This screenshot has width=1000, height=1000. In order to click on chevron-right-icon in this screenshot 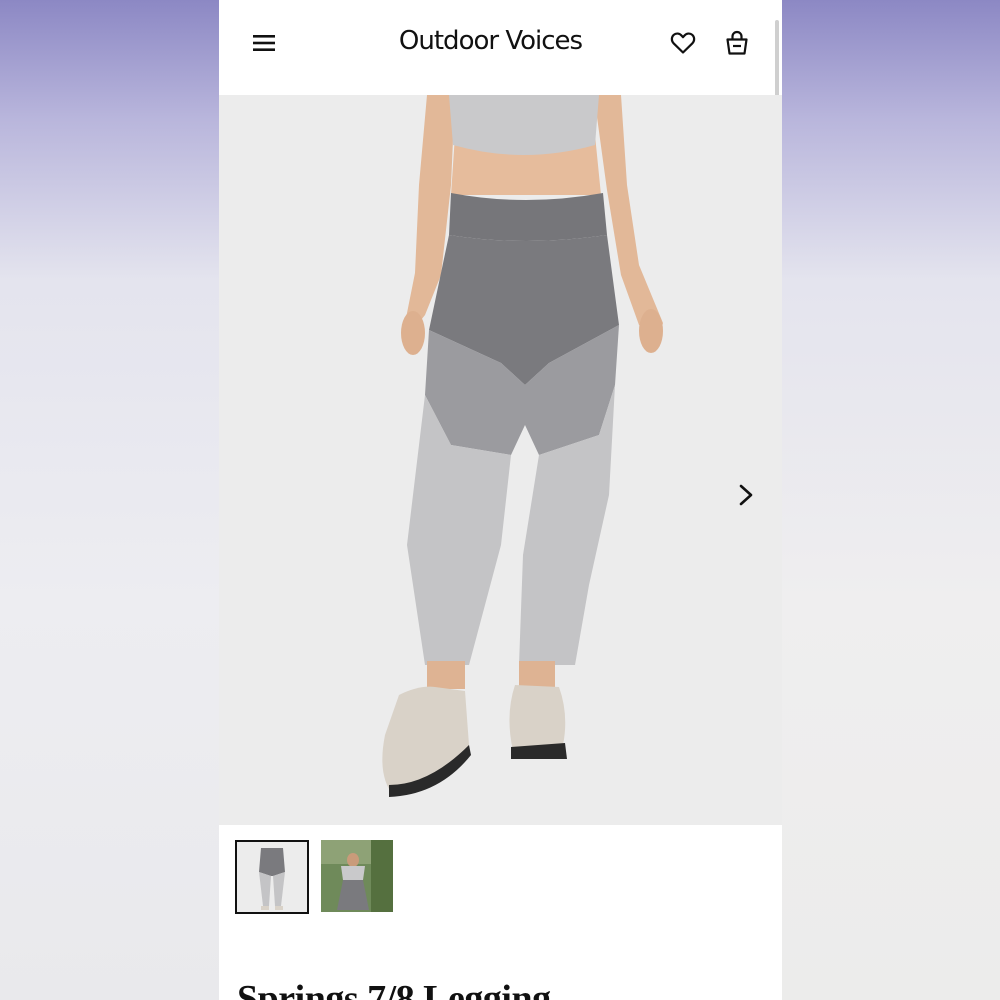, I will do `click(746, 495)`.